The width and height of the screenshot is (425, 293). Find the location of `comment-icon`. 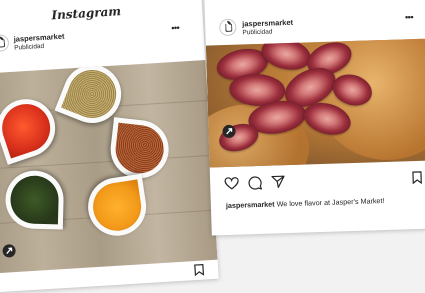

comment-icon is located at coordinates (255, 183).